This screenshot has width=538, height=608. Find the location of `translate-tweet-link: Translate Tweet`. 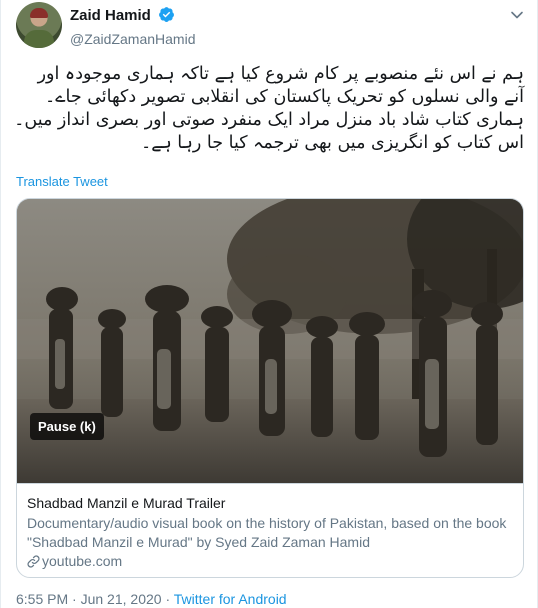

translate-tweet-link: Translate Tweet is located at coordinates (62, 181).